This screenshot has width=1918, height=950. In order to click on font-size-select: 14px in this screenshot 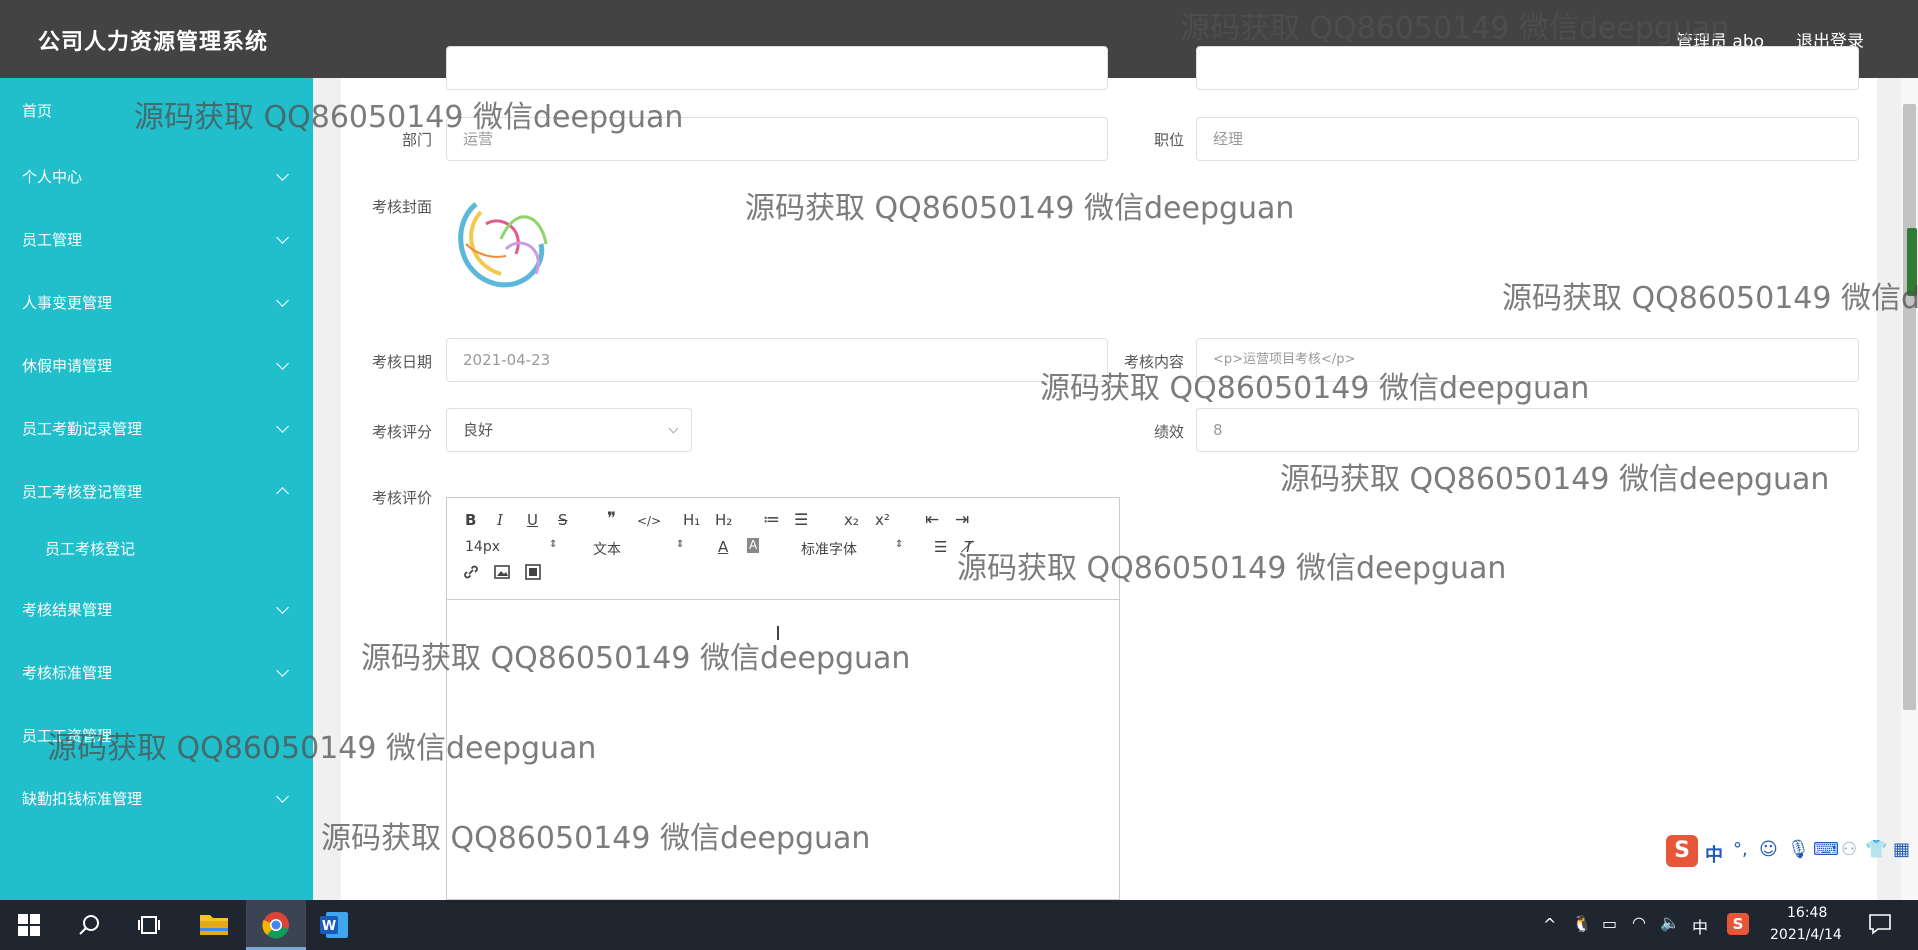, I will do `click(482, 547)`.